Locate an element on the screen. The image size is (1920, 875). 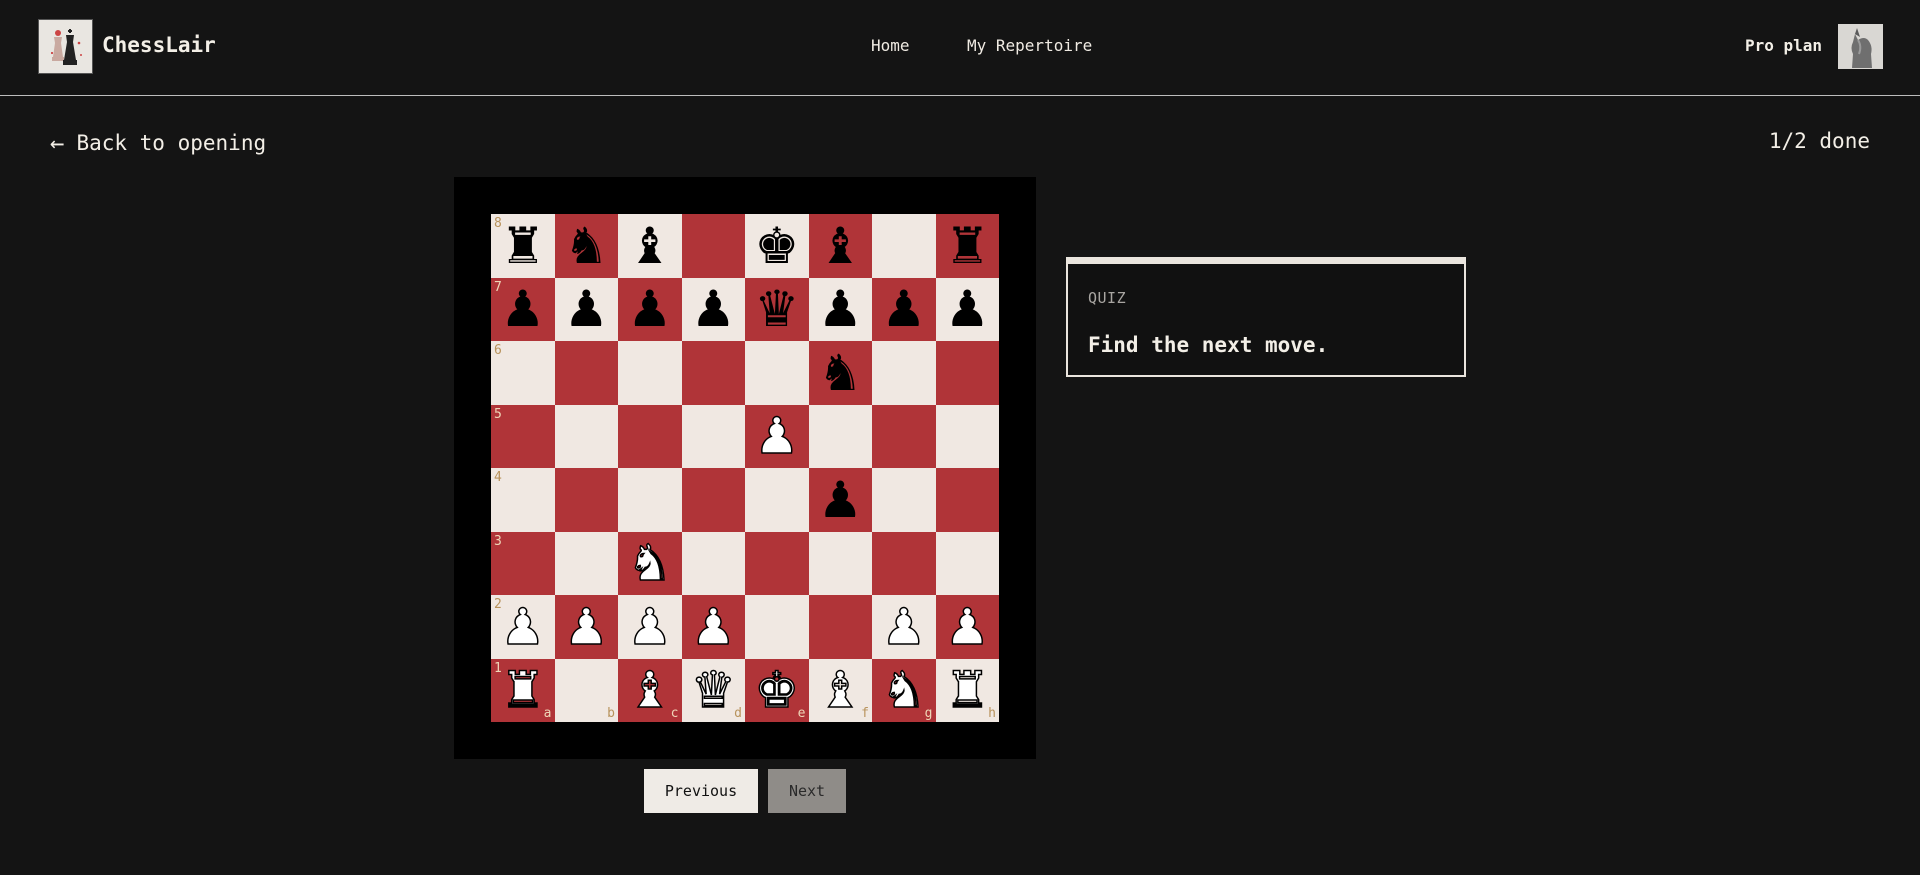
square-a6: 6 is located at coordinates (523, 373).